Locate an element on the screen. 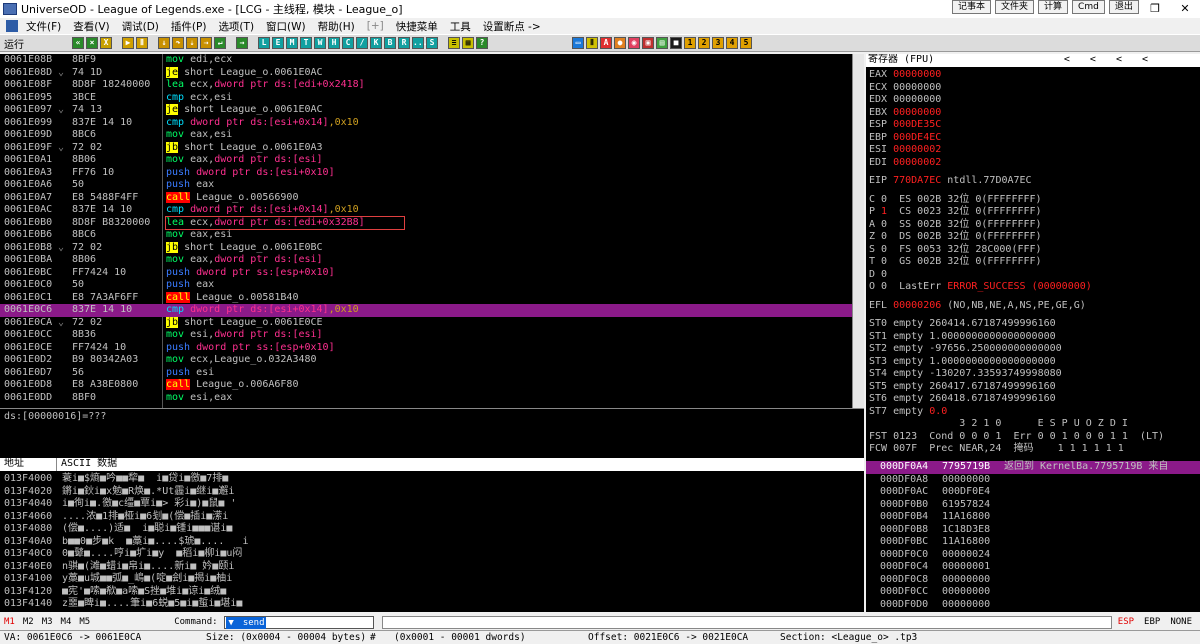 The height and width of the screenshot is (644, 1200). register-line: FCW 007F Prec NEAR,24 掩码 1 1 1 1 1 1 is located at coordinates (1033, 449).